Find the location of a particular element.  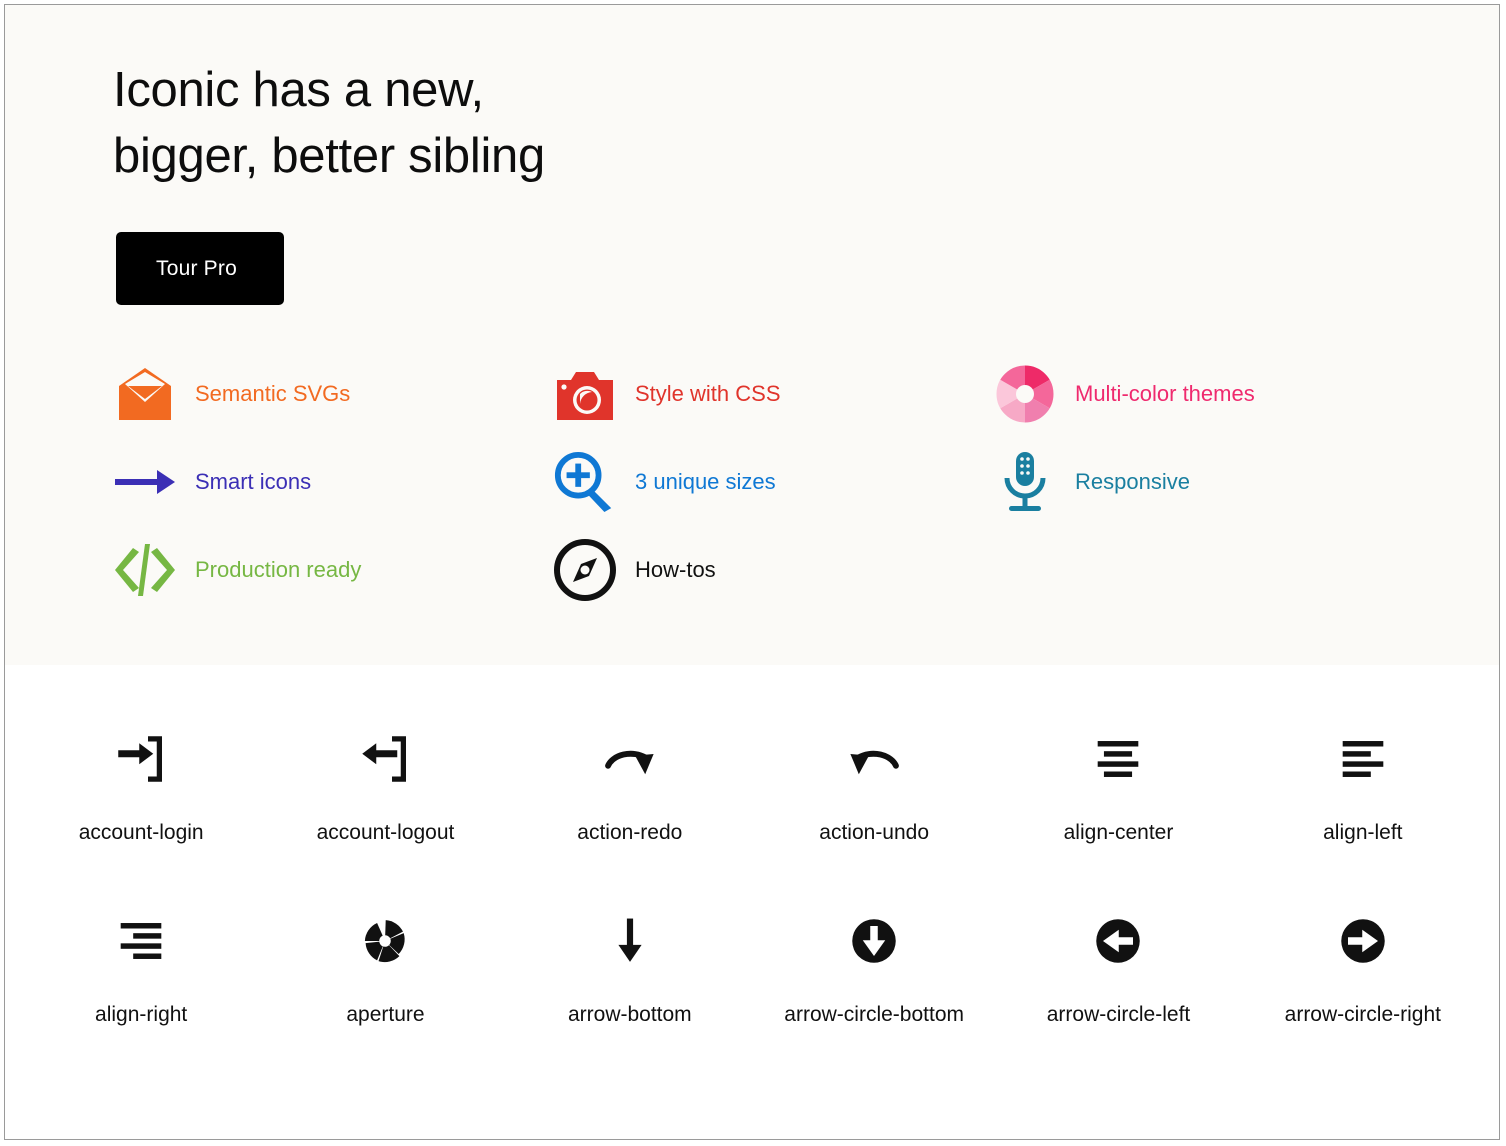

feature-label: Smart icons is located at coordinates (253, 481).